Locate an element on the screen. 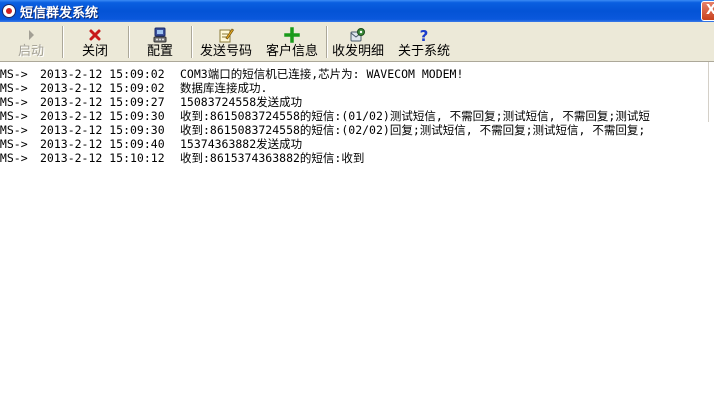 This screenshot has height=404, width=714. close-button: 关闭 is located at coordinates (95, 42).